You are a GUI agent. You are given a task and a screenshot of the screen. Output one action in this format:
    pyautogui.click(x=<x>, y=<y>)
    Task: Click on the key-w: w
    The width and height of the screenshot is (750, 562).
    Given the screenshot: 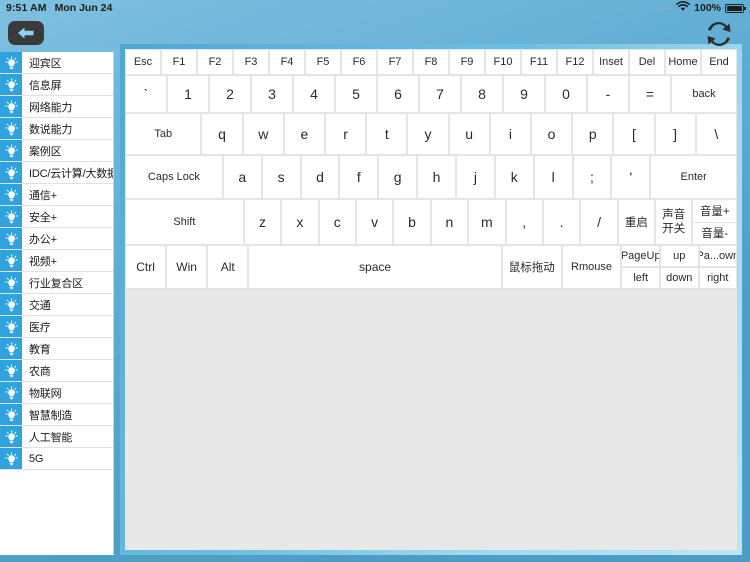 What is the action you would take?
    pyautogui.click(x=263, y=134)
    